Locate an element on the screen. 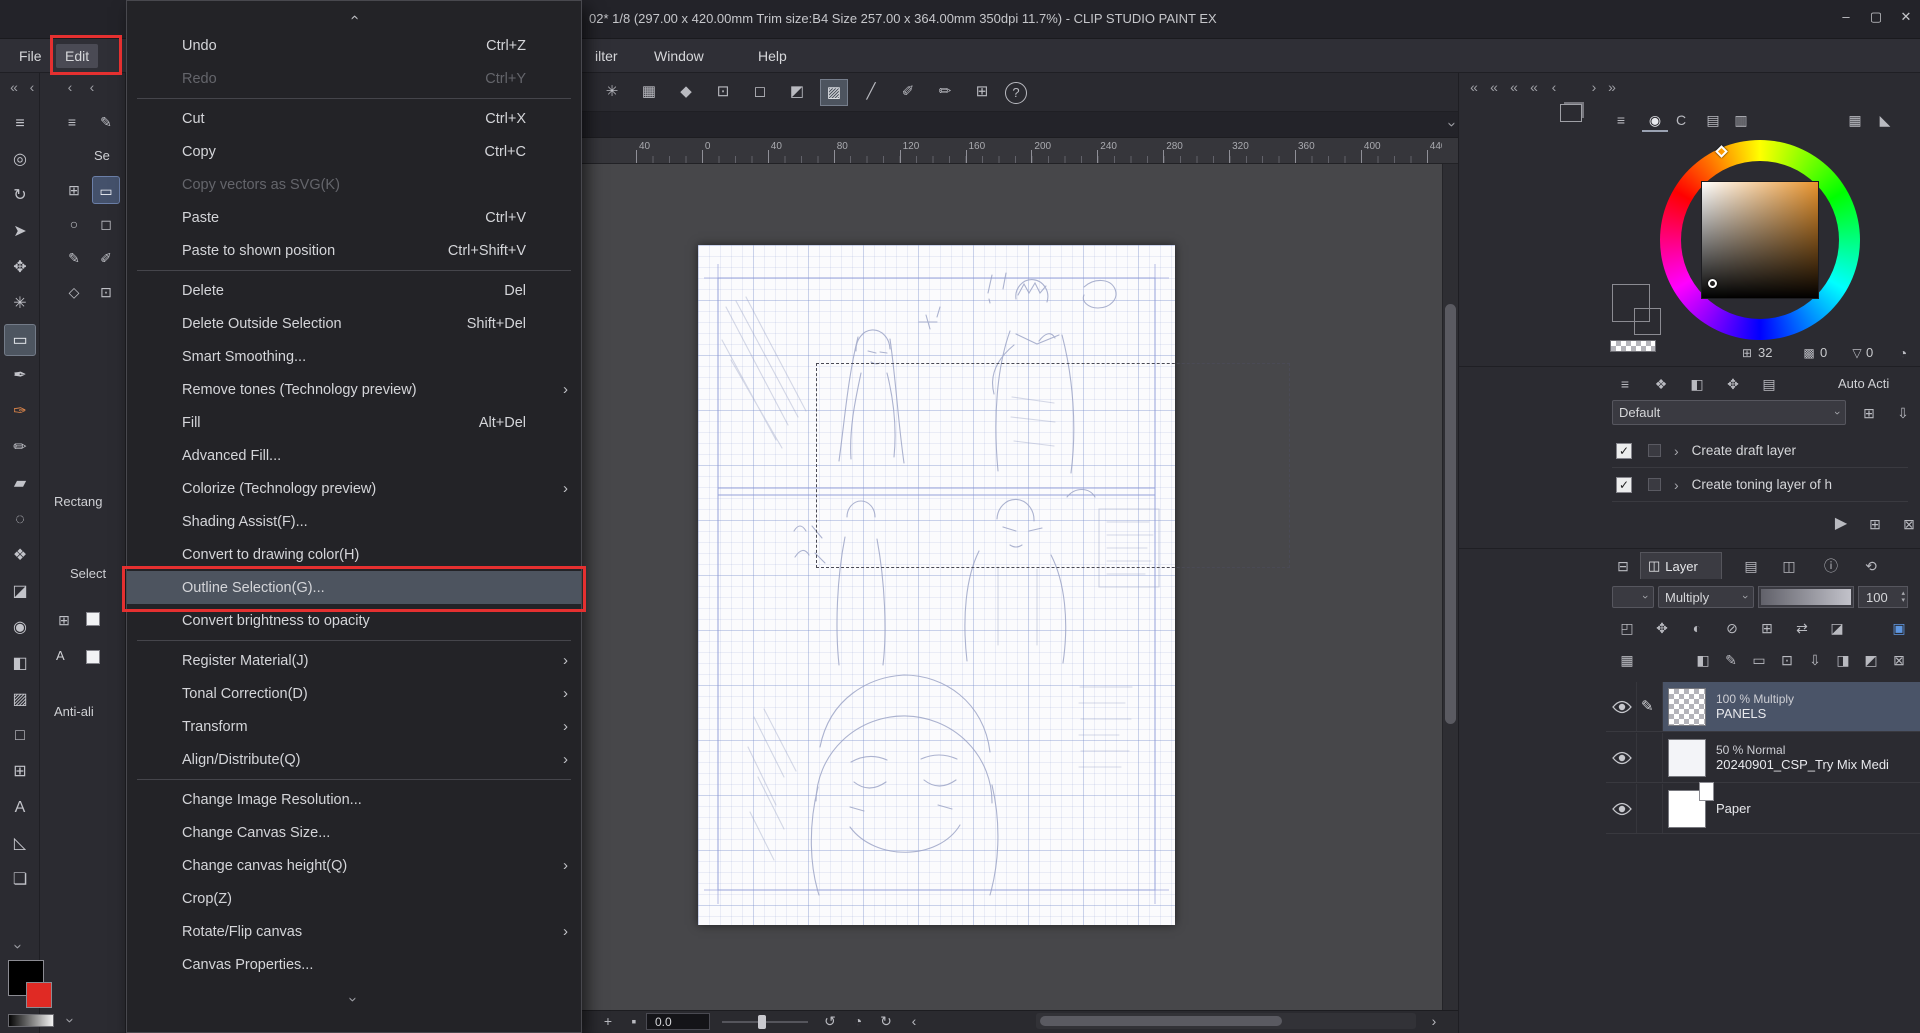  auto-action-tab-label: Auto Acti is located at coordinates (1878, 383).